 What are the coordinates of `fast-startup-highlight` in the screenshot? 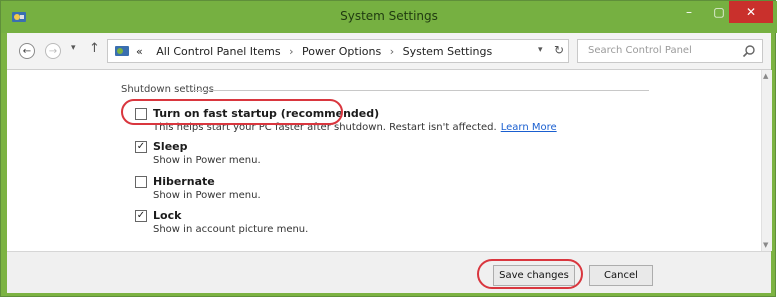 It's located at (232, 112).